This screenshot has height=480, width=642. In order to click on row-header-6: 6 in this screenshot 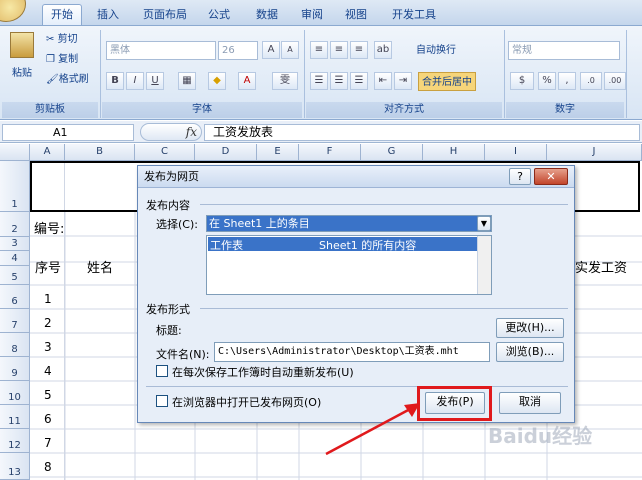, I will do `click(15, 297)`.